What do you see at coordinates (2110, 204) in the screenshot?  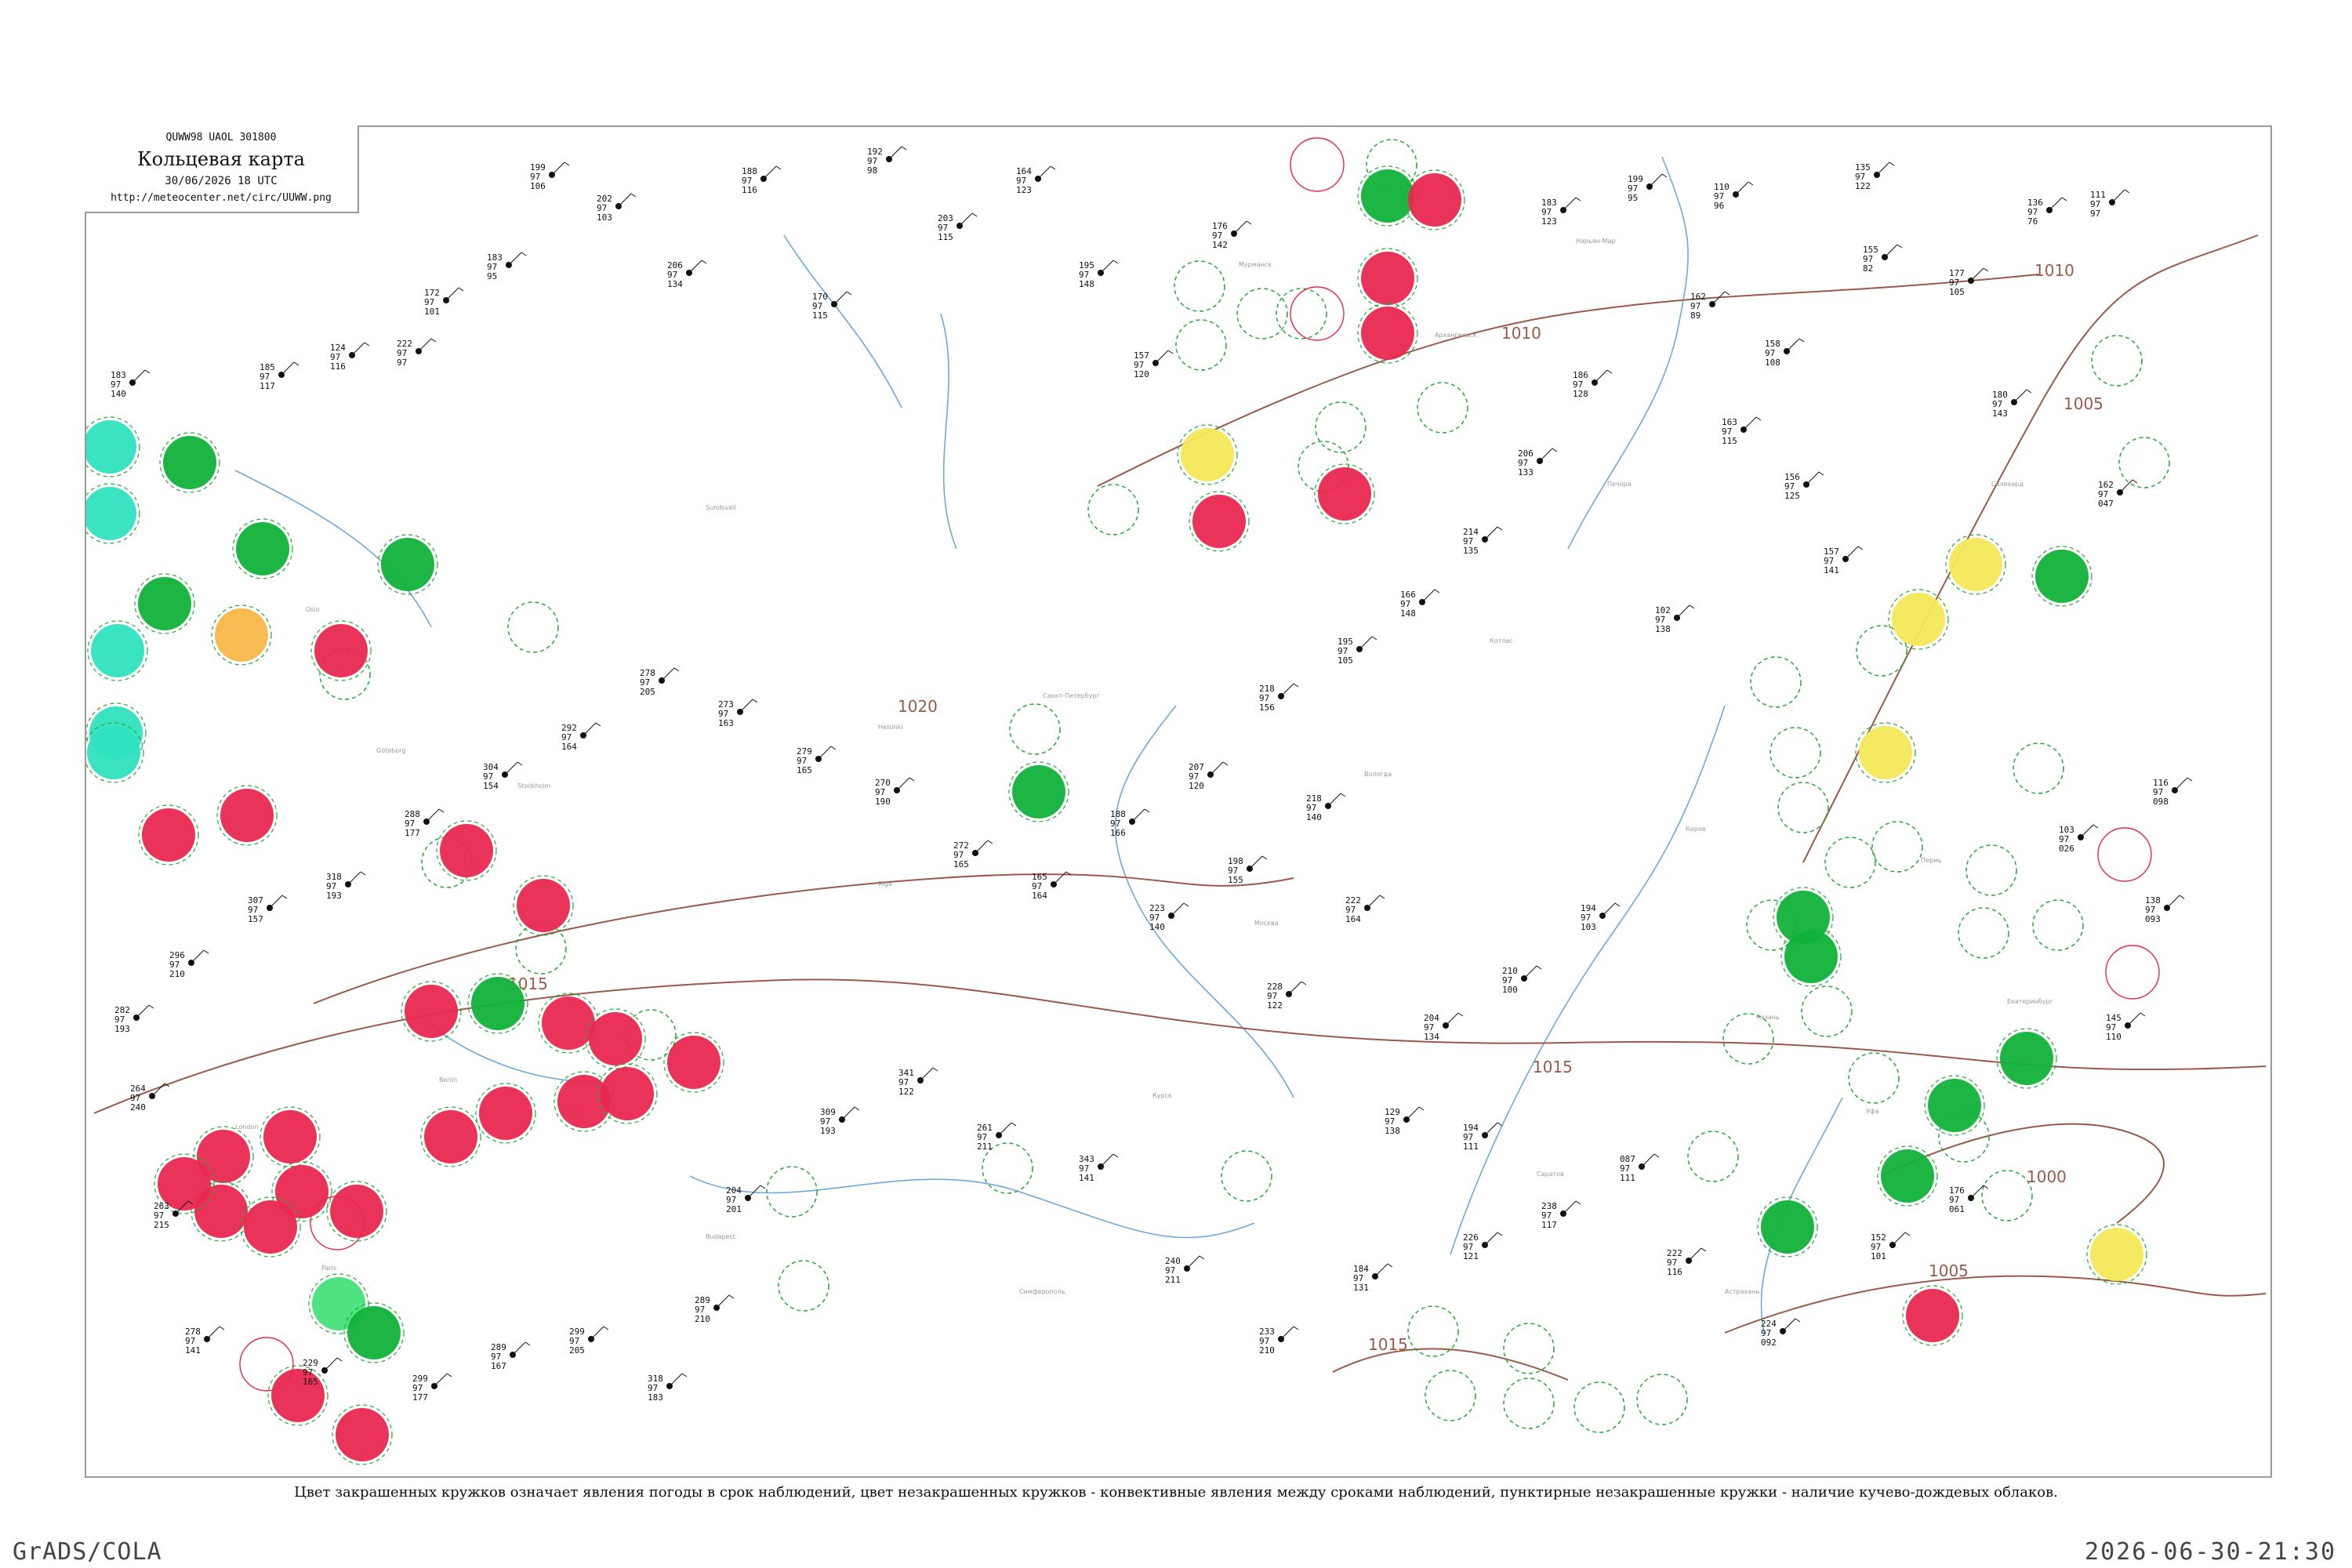 I see `station-plot: 1119797` at bounding box center [2110, 204].